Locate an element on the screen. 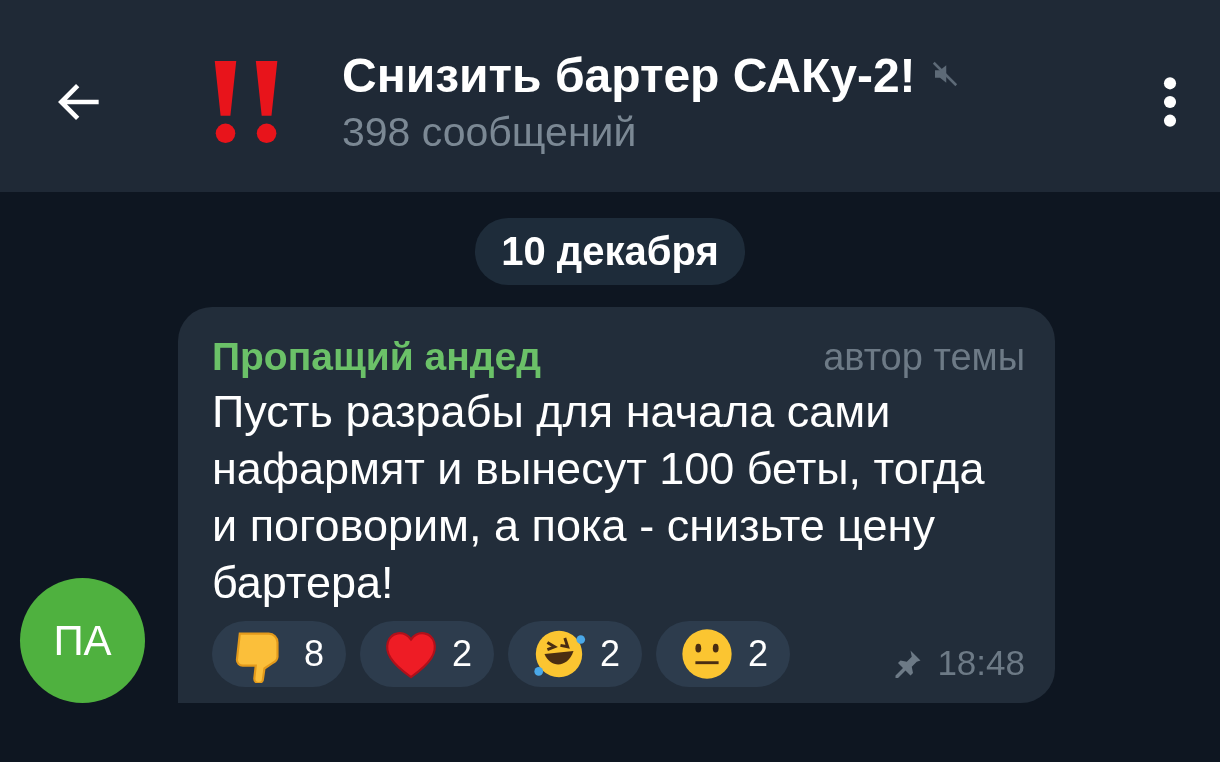 This screenshot has height=762, width=1220. message-count: 398 сообщений is located at coordinates (490, 132).